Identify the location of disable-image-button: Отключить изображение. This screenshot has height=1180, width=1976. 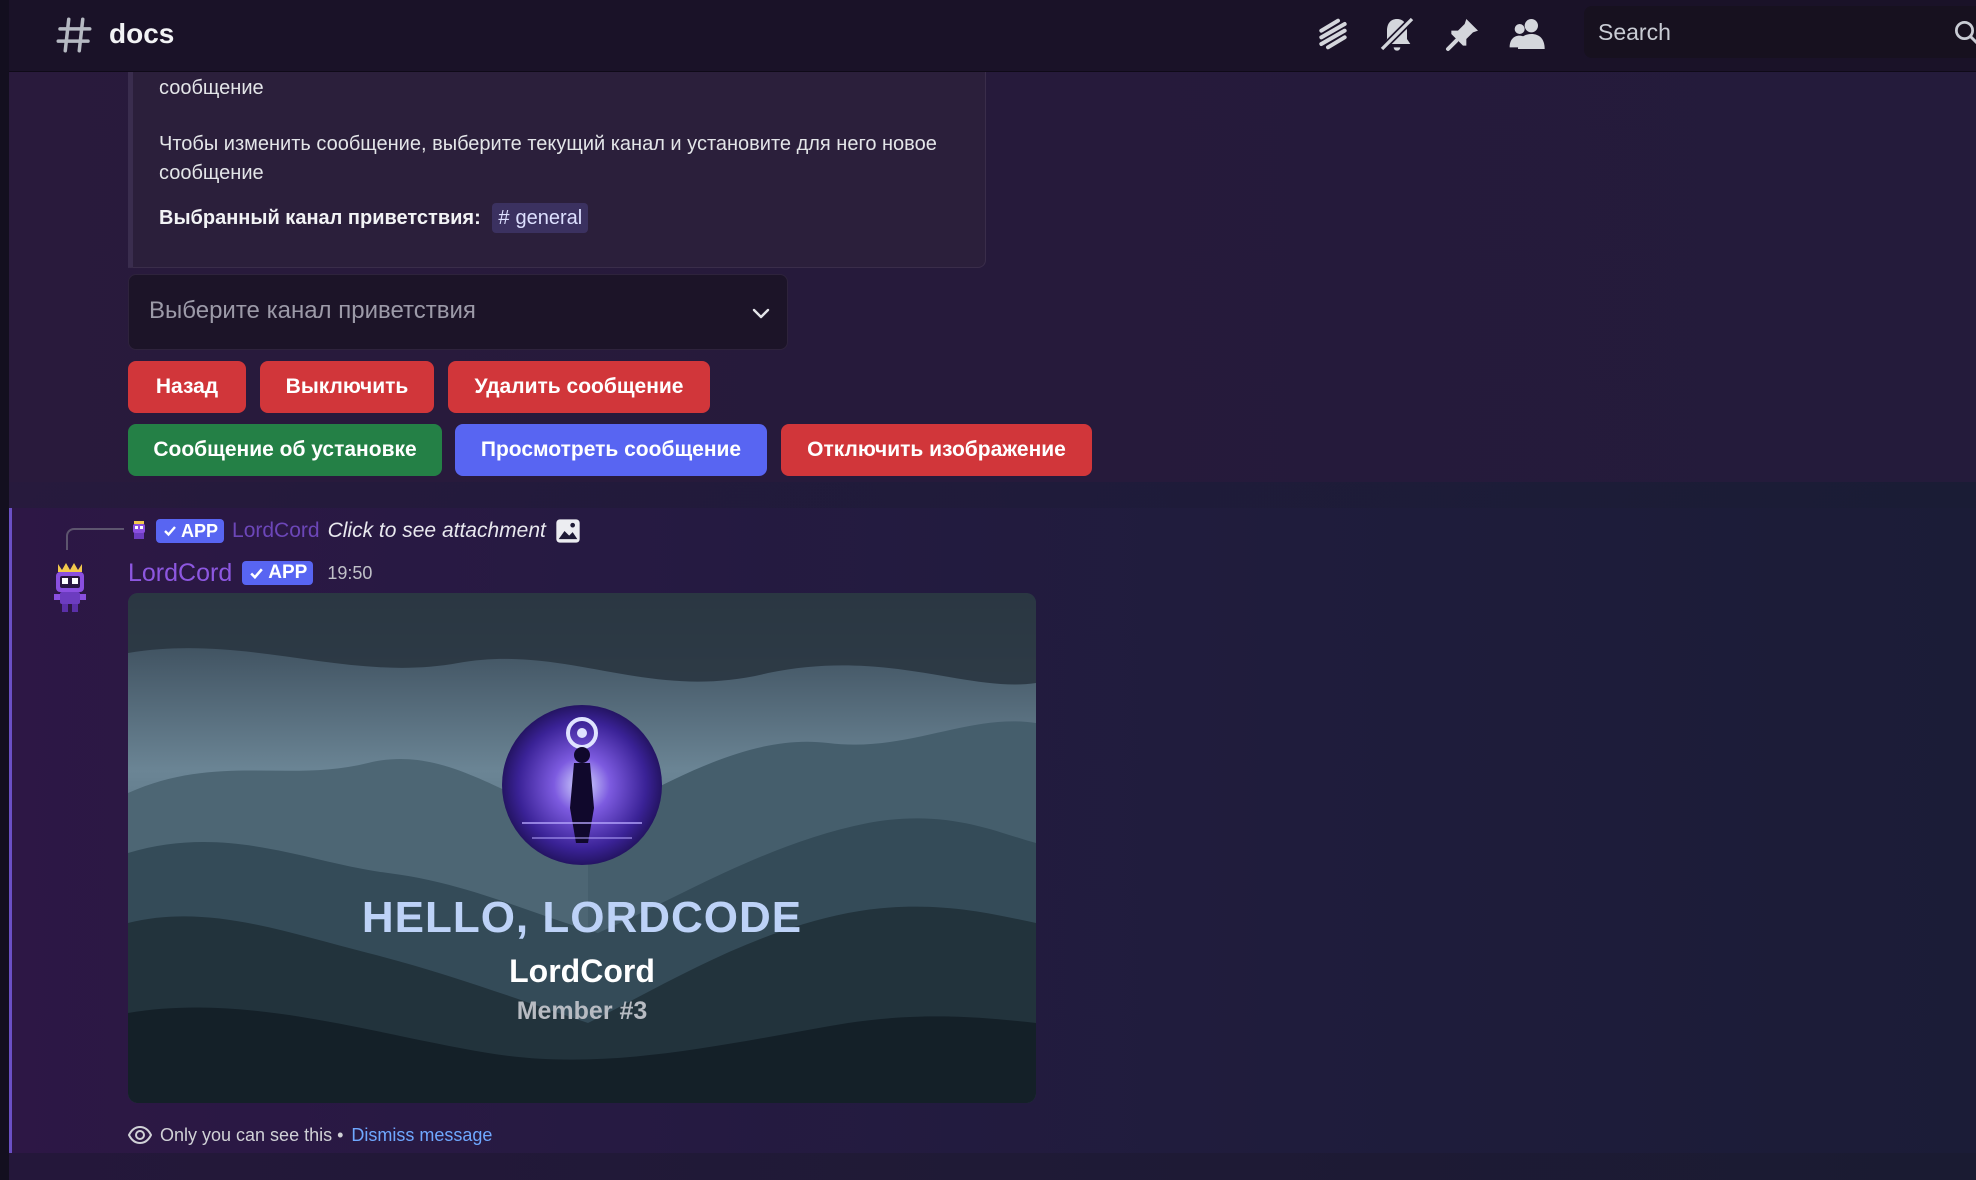
(936, 450).